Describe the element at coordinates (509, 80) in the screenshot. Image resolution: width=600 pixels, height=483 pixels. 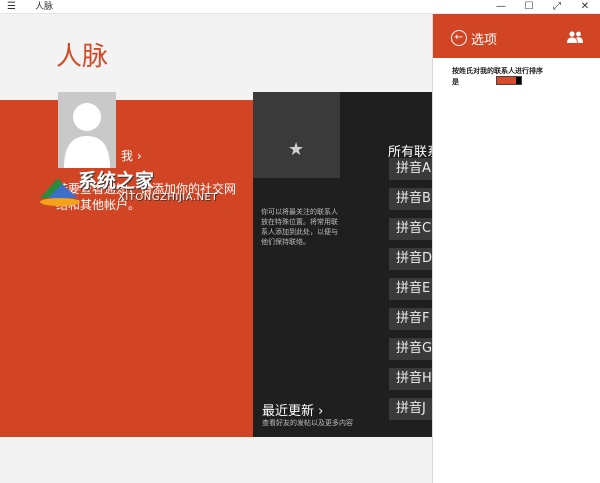
I see `sort-toggle` at that location.